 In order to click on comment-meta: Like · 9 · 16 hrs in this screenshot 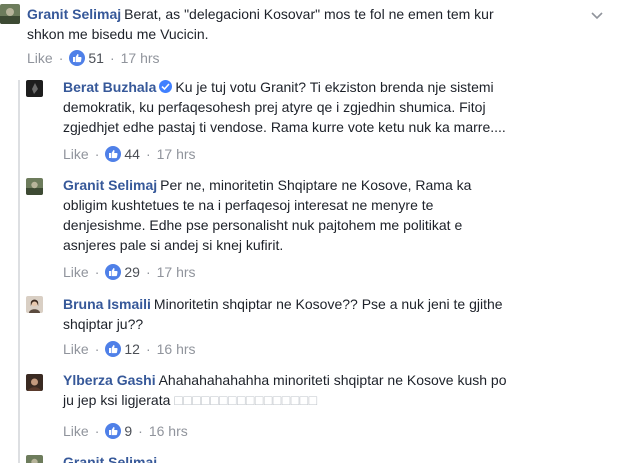, I will do `click(125, 431)`.